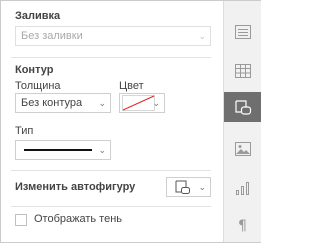 The height and width of the screenshot is (243, 320). I want to click on table-icon, so click(242, 71).